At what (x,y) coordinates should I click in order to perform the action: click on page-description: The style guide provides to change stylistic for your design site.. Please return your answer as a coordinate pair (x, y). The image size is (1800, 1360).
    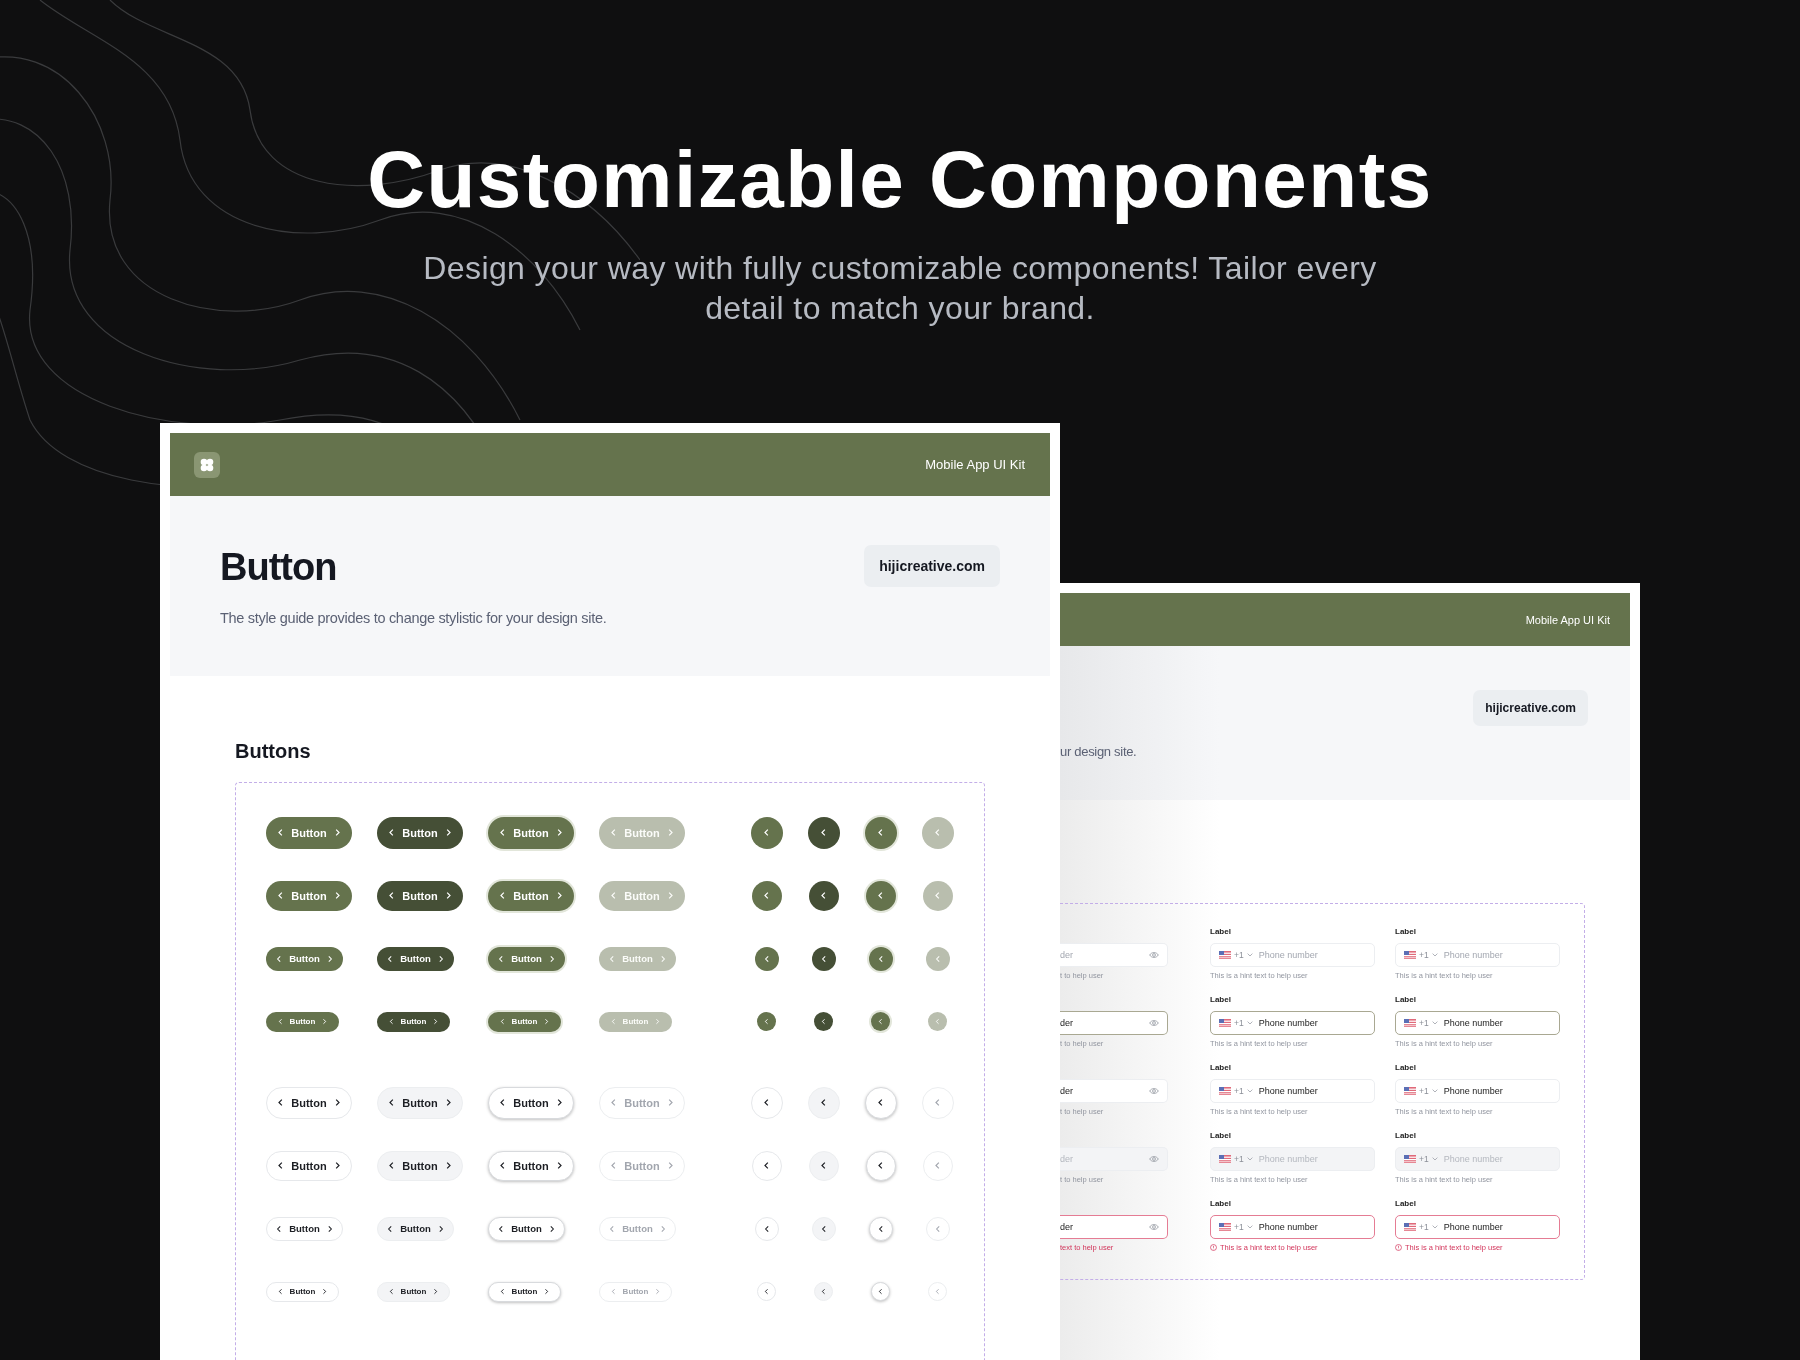
    Looking at the image, I should click on (413, 618).